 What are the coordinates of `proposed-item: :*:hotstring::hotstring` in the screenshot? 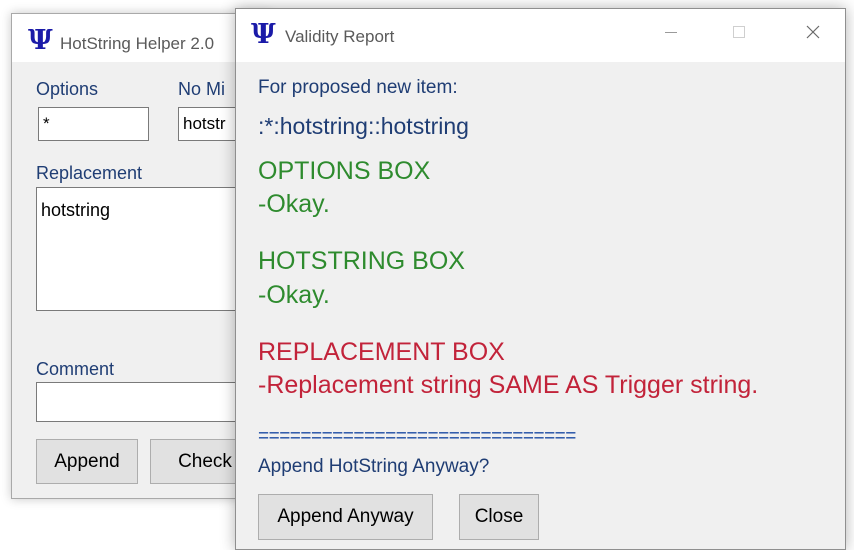 It's located at (363, 126).